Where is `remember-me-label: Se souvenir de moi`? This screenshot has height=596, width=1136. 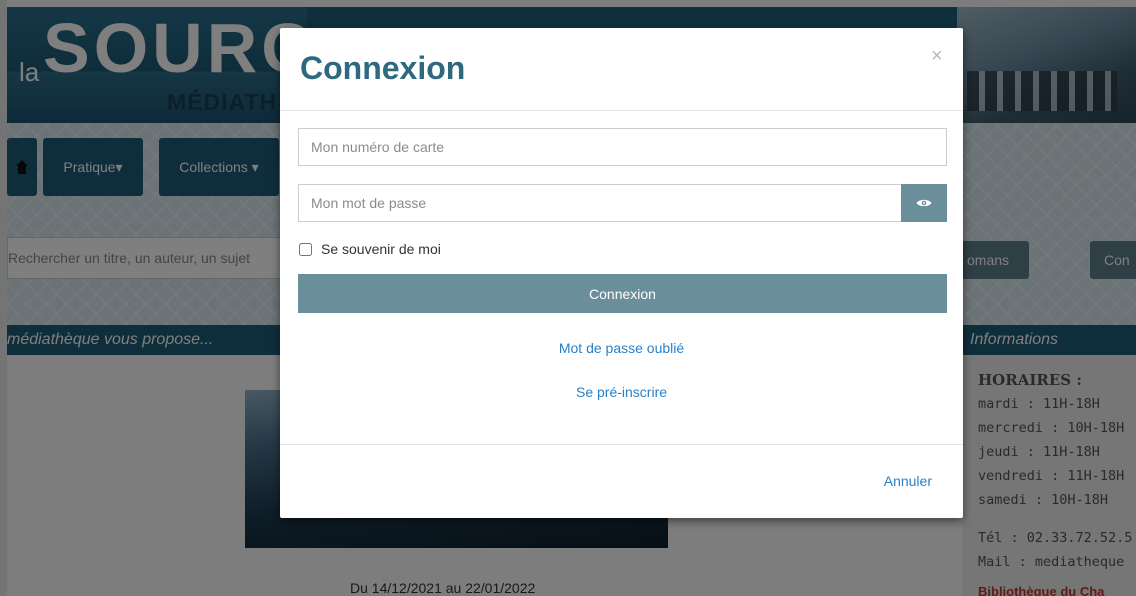 remember-me-label: Se souvenir de moi is located at coordinates (381, 249).